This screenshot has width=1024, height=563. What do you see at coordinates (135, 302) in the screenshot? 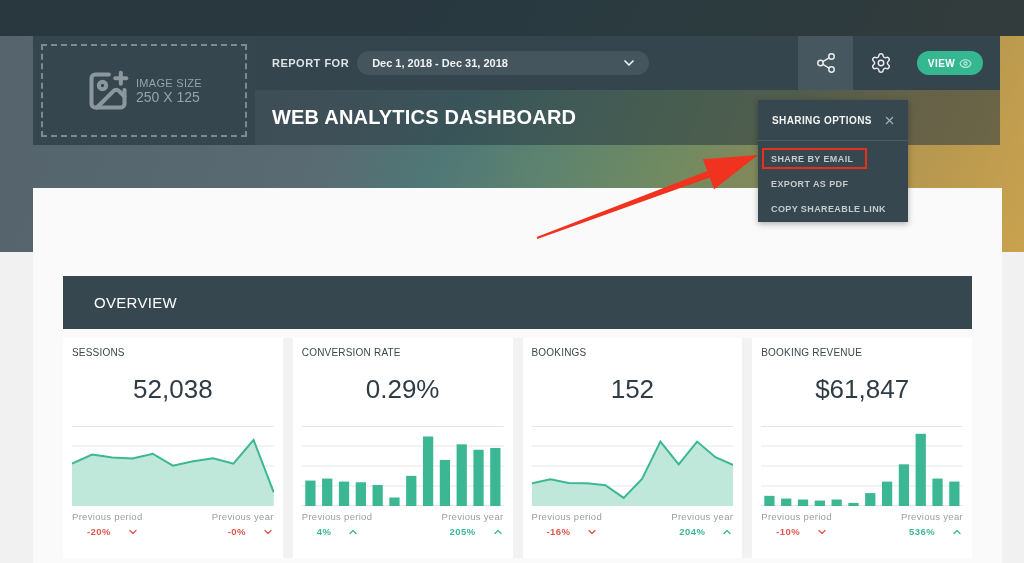
I see `section-title: OVERVIEW` at bounding box center [135, 302].